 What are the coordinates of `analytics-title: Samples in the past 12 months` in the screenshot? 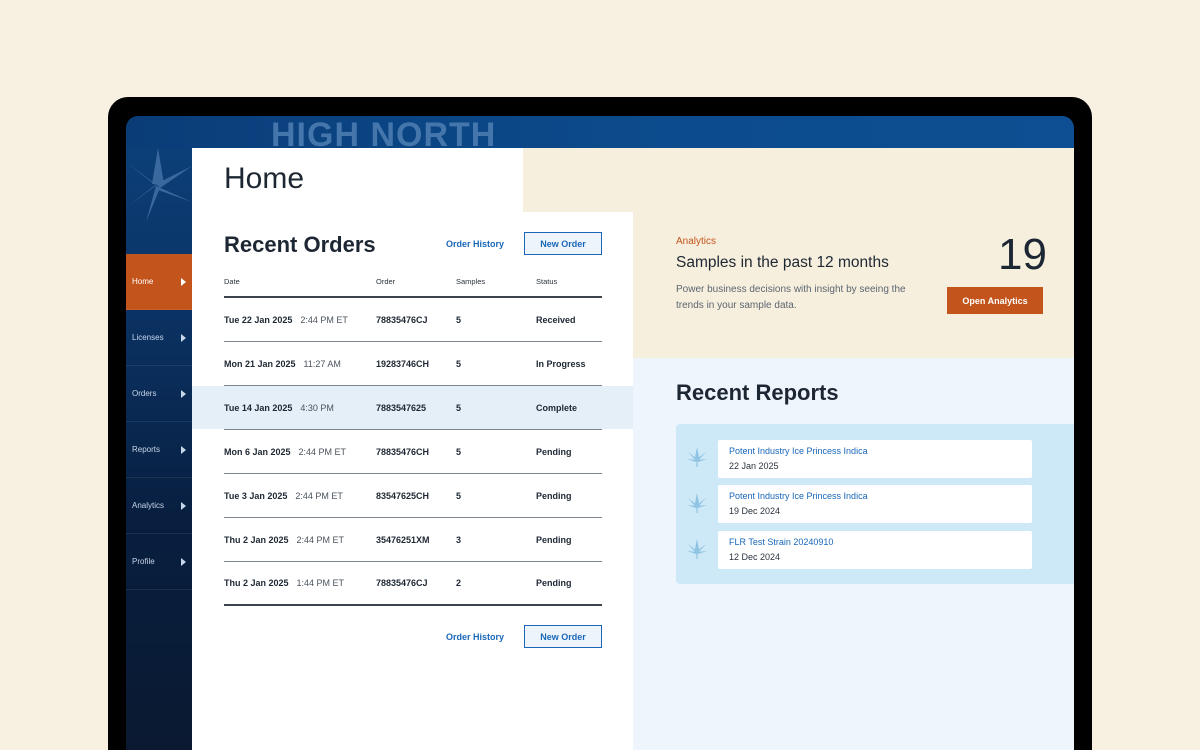 It's located at (782, 262).